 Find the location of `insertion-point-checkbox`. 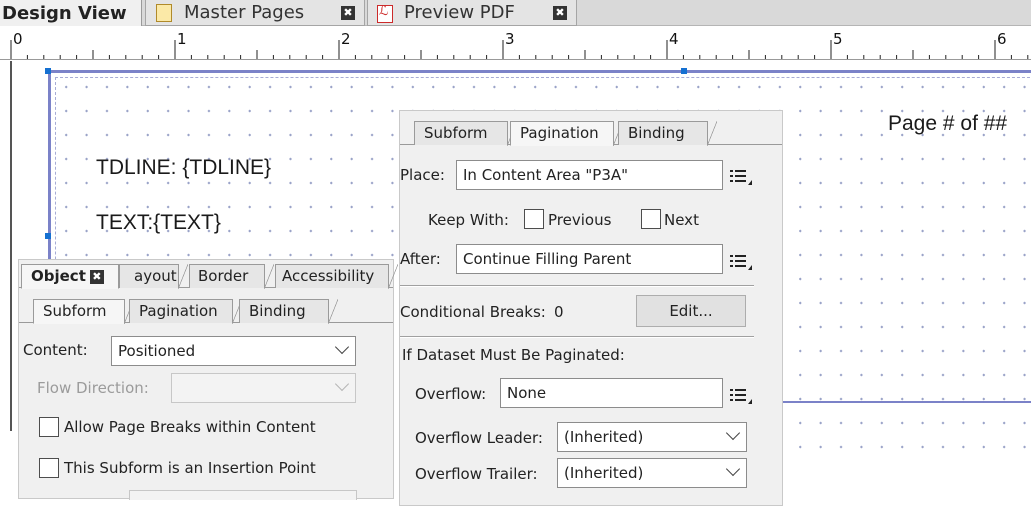

insertion-point-checkbox is located at coordinates (49, 468).